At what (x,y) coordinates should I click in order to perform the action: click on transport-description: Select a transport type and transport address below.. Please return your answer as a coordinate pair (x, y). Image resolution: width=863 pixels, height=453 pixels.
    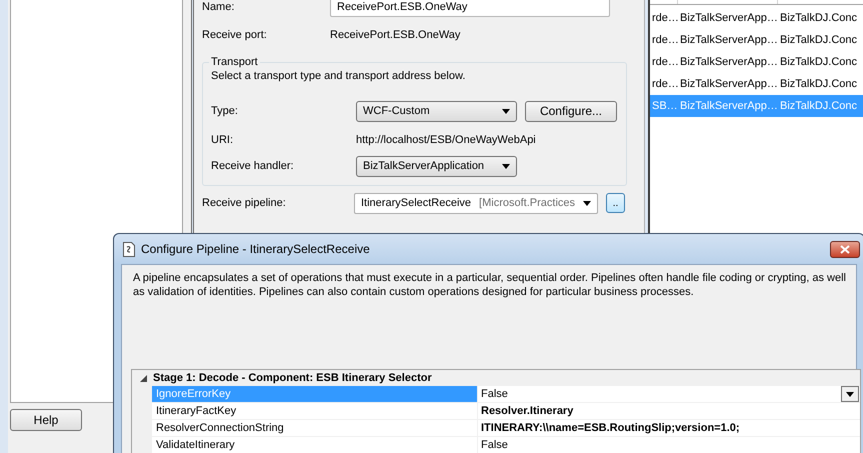
    Looking at the image, I should click on (338, 76).